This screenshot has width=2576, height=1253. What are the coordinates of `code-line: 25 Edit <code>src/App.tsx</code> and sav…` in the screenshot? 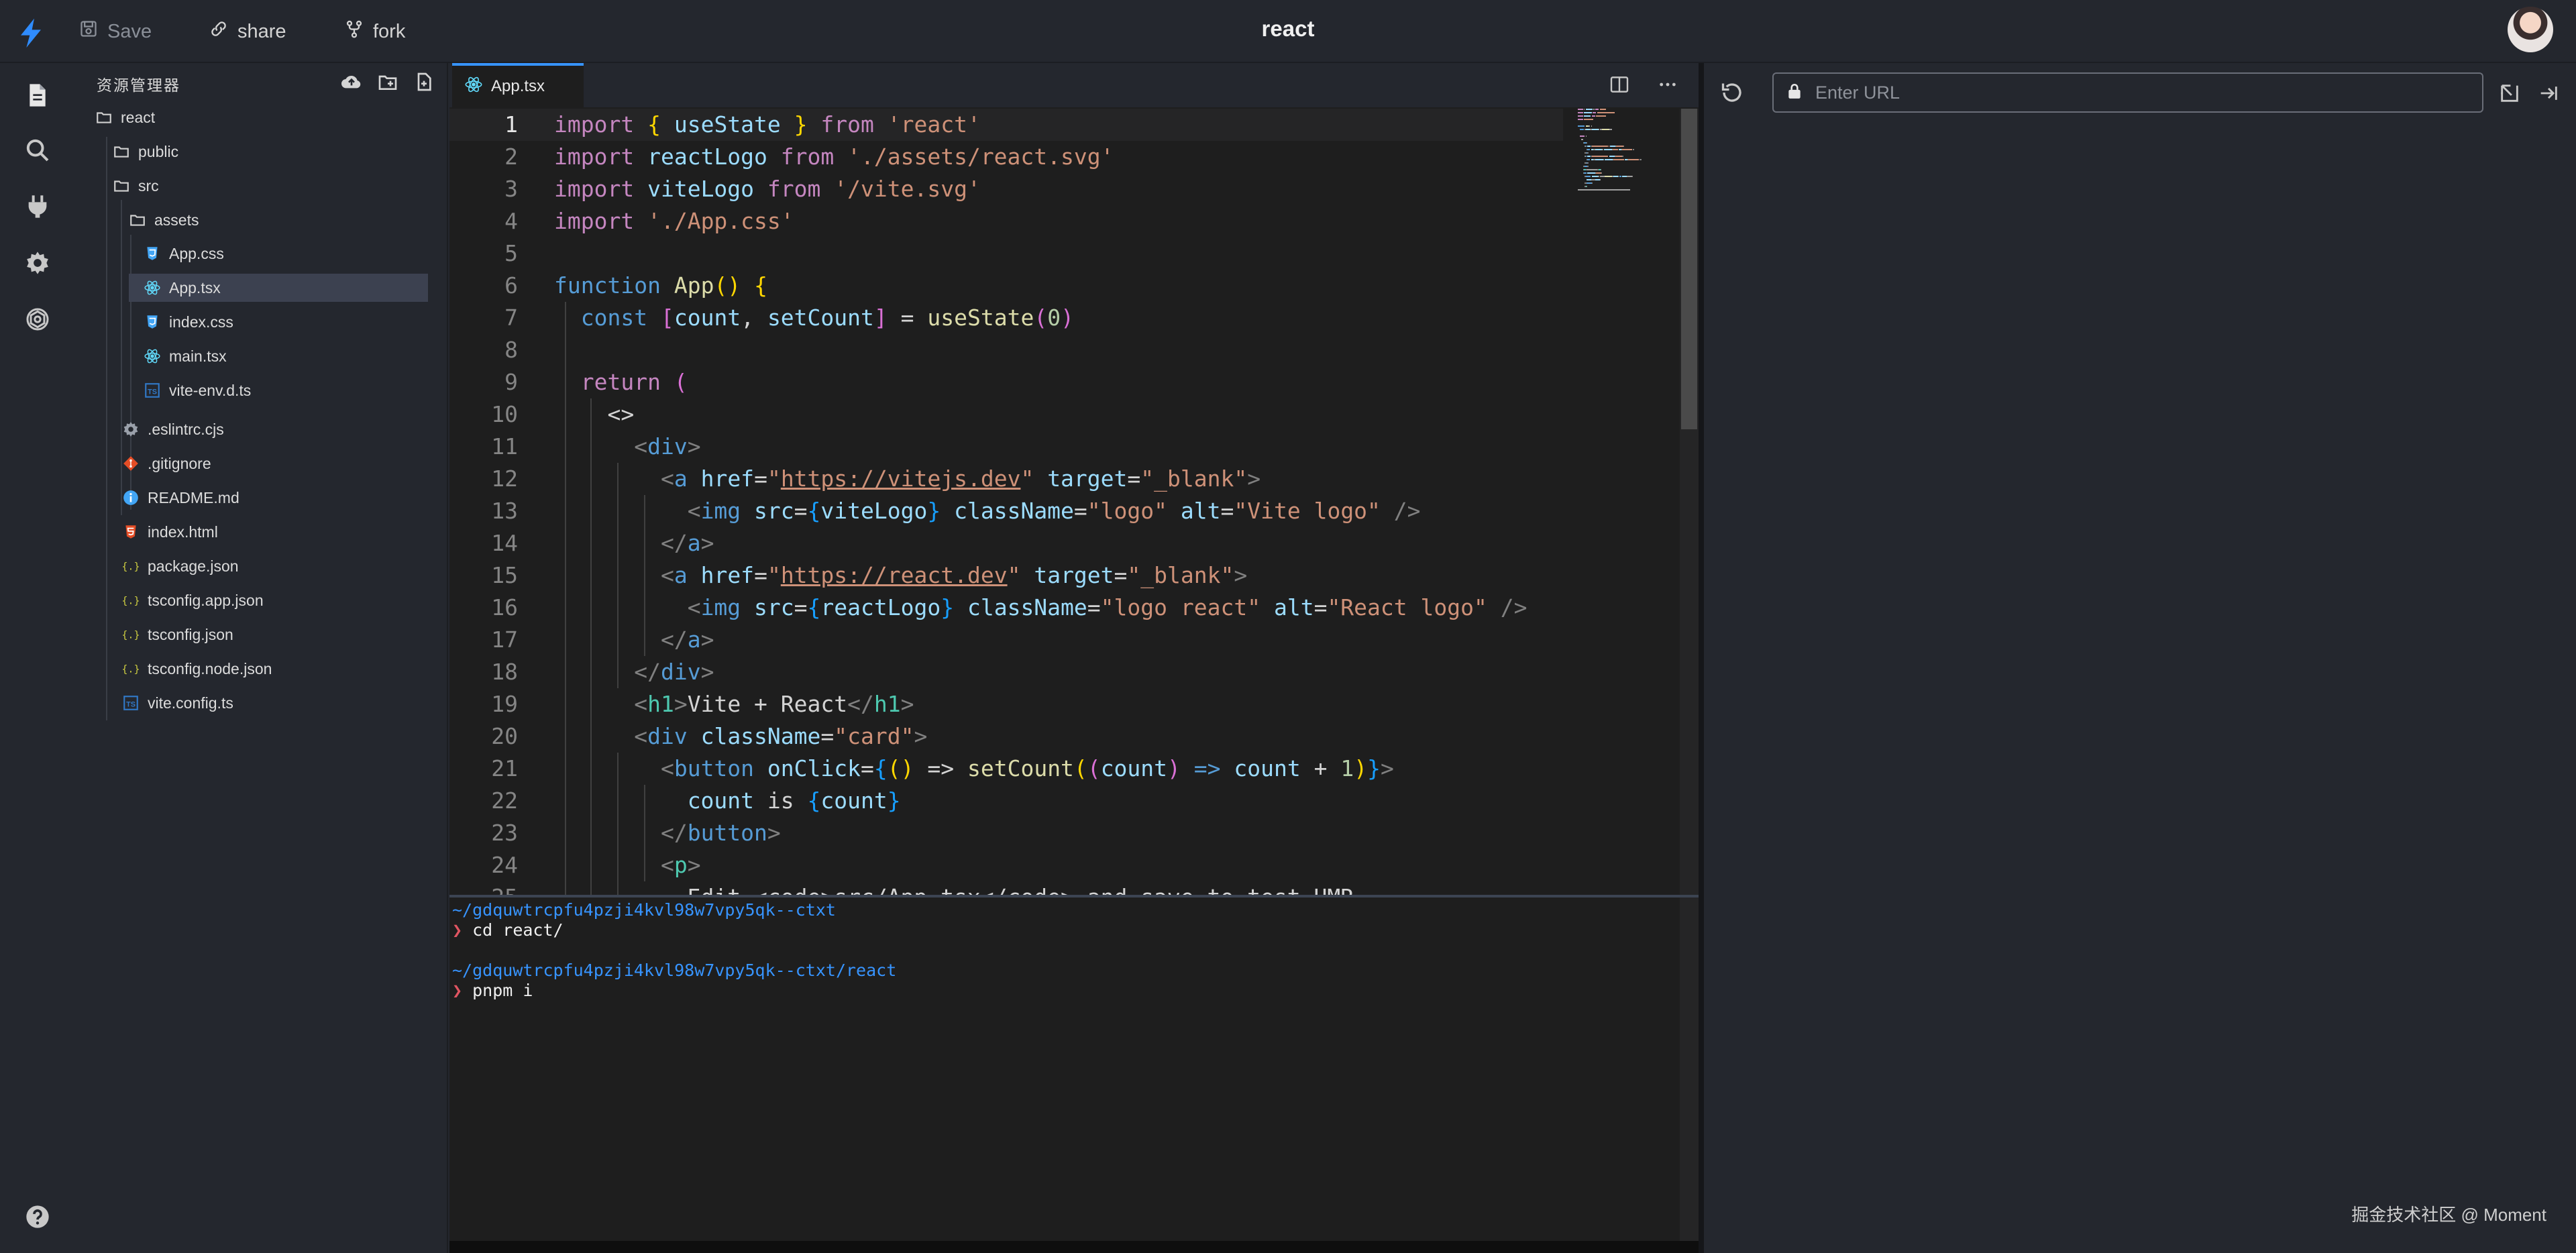 It's located at (1006, 888).